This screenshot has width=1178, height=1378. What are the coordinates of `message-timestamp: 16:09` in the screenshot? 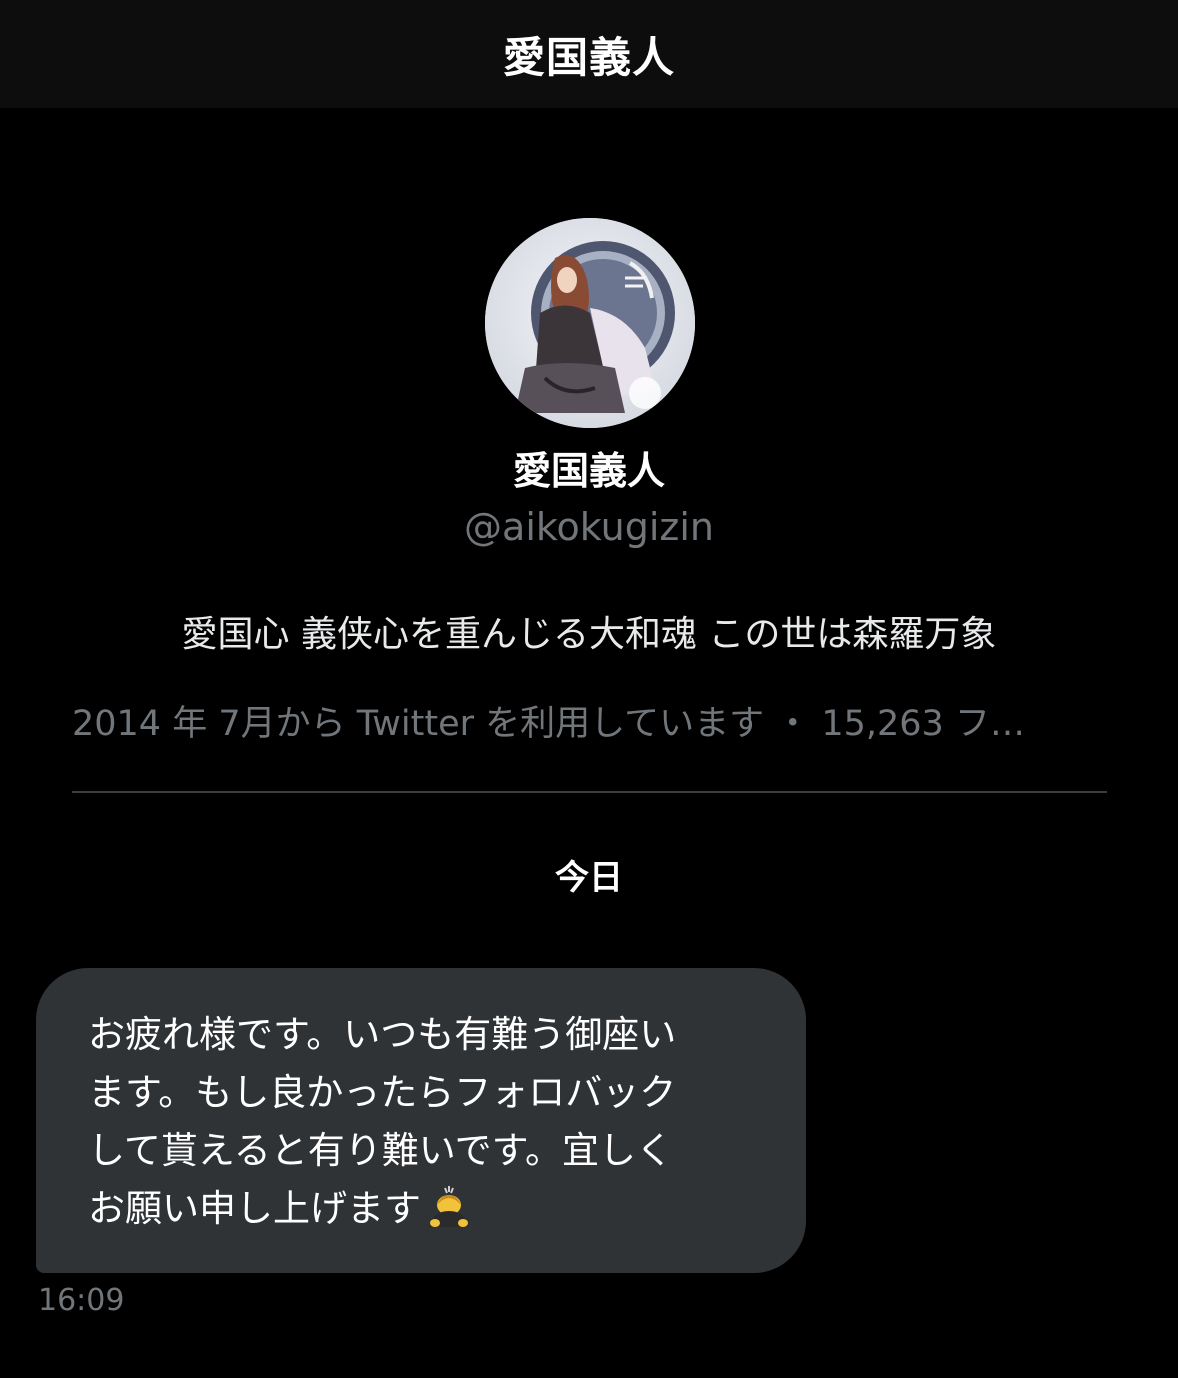 It's located at (81, 1300).